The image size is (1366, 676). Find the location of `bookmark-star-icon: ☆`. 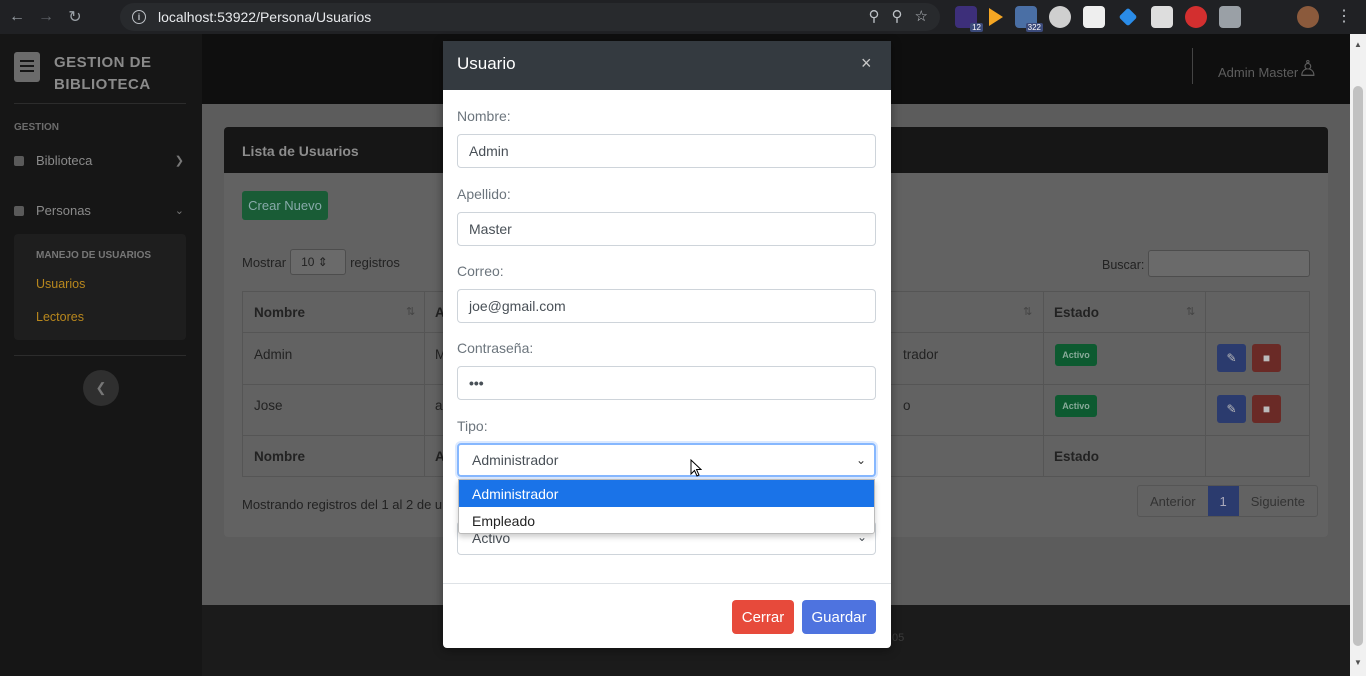

bookmark-star-icon: ☆ is located at coordinates (921, 16).